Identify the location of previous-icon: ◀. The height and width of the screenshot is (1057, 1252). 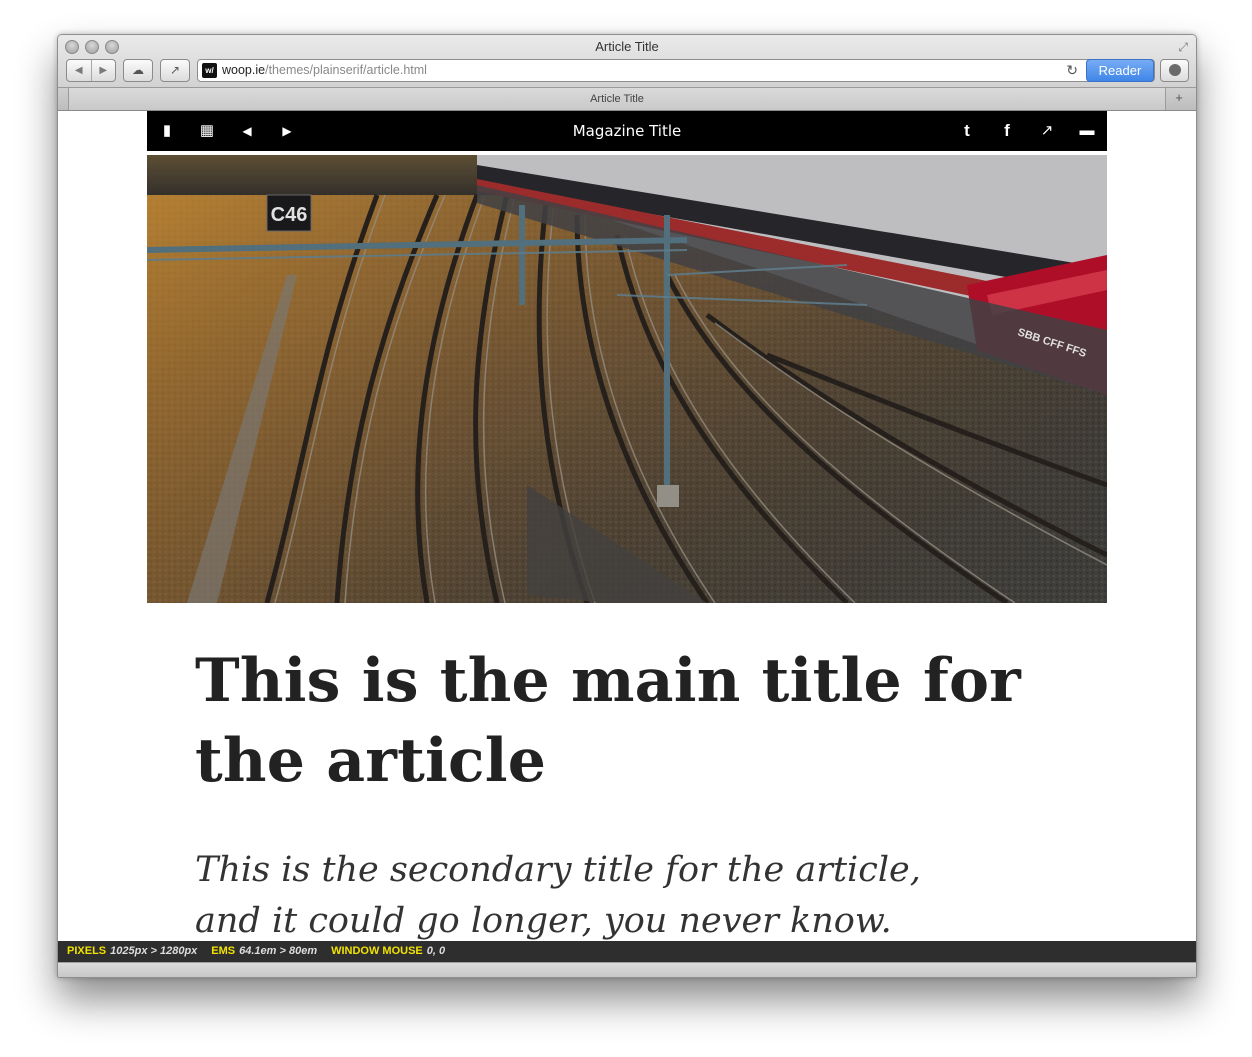
(247, 131).